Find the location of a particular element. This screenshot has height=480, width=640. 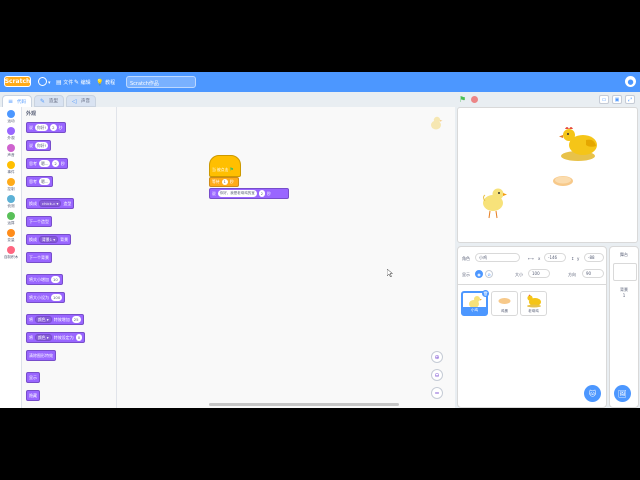

palette-block: 将大小增加 10 is located at coordinates (44, 279).